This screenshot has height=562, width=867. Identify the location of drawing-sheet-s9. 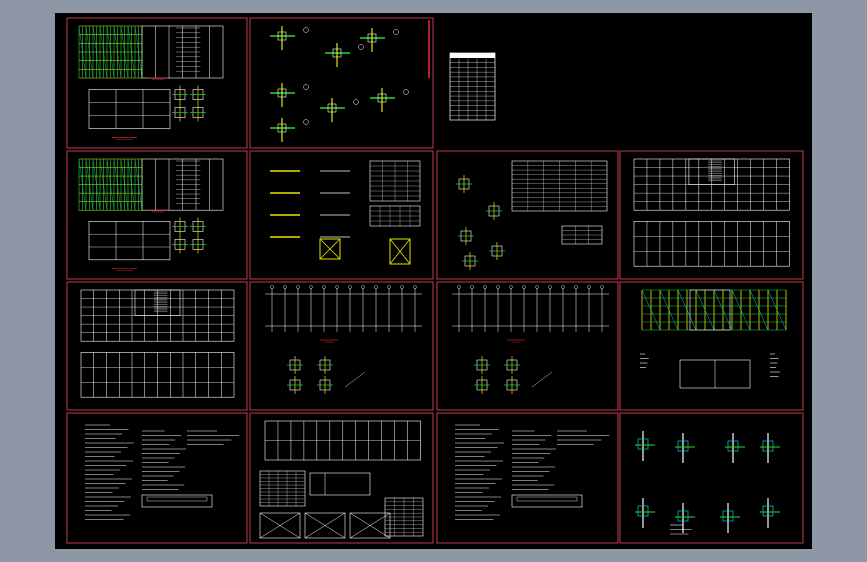
(527, 346).